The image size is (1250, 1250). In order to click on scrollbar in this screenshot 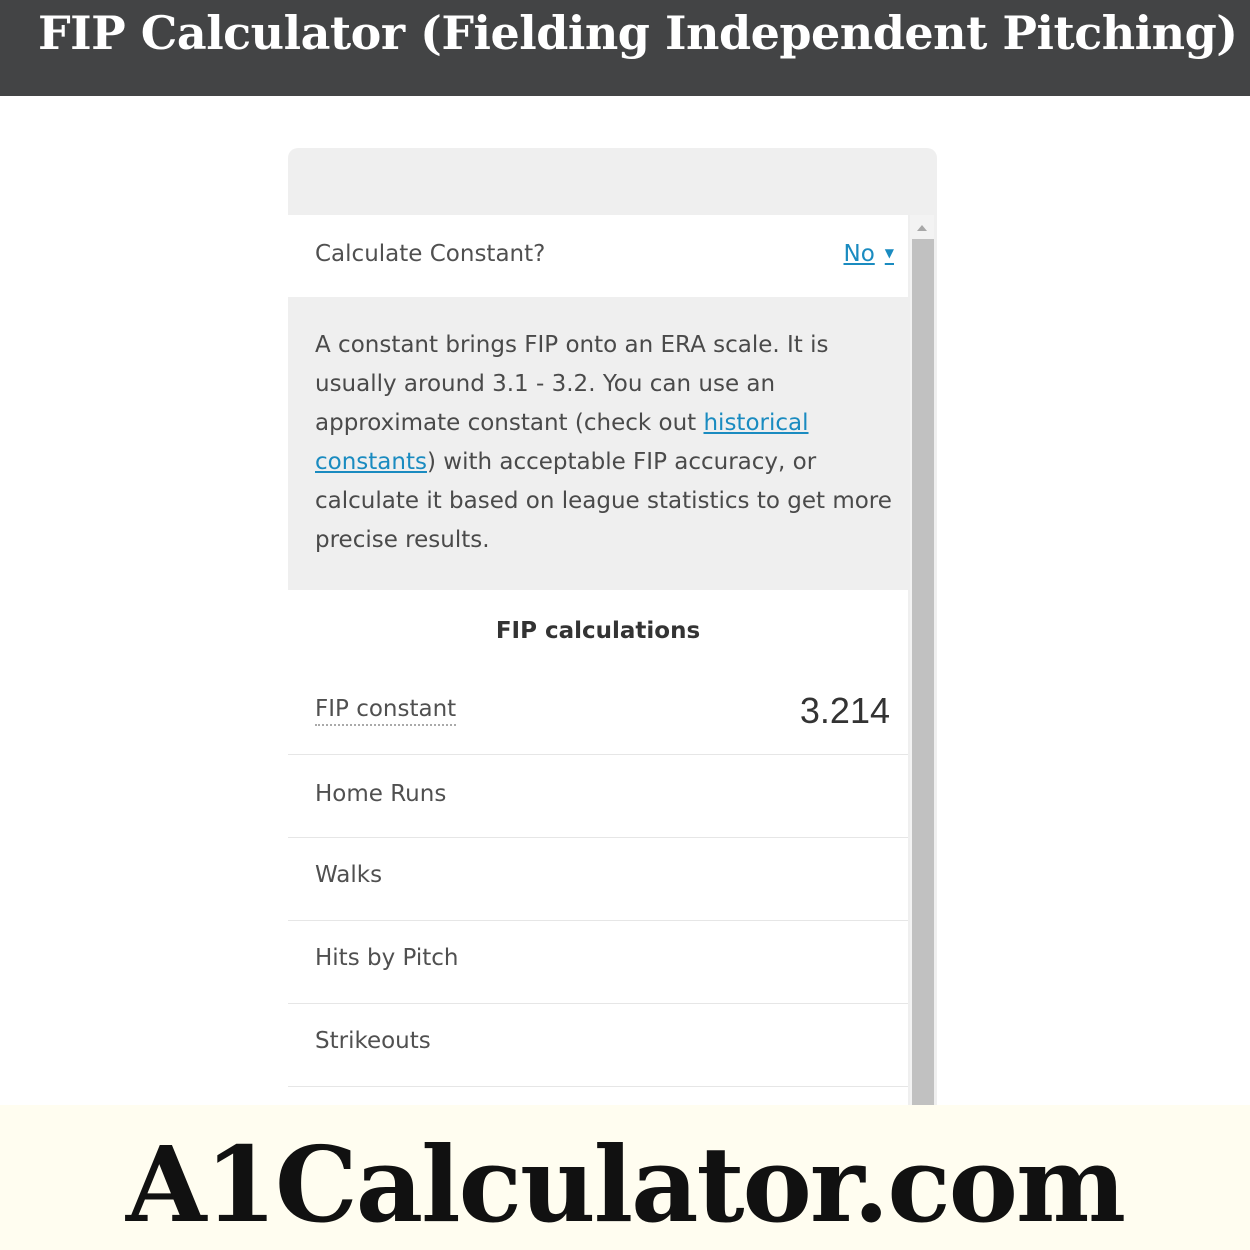, I will do `click(922, 660)`.